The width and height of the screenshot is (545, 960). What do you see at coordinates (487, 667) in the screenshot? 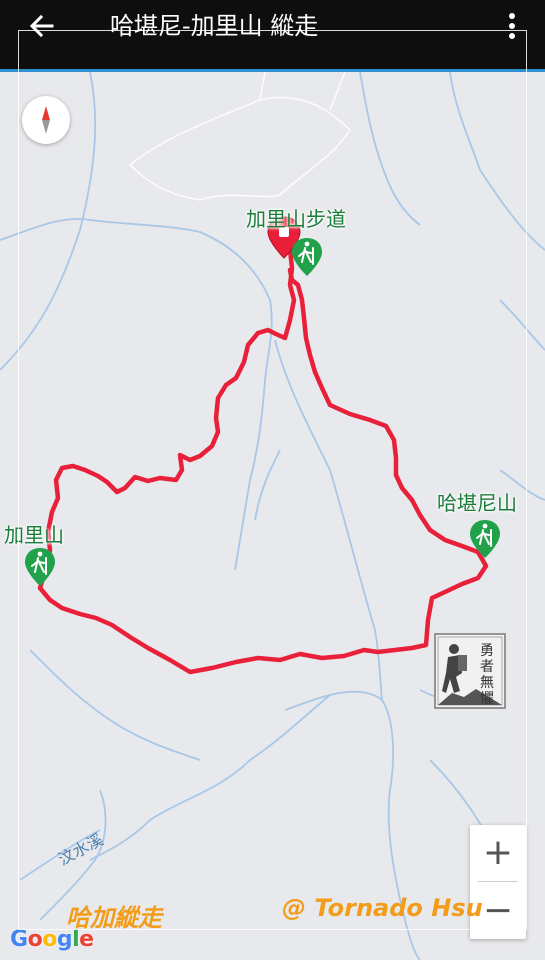
I see `svg-text: 者` at bounding box center [487, 667].